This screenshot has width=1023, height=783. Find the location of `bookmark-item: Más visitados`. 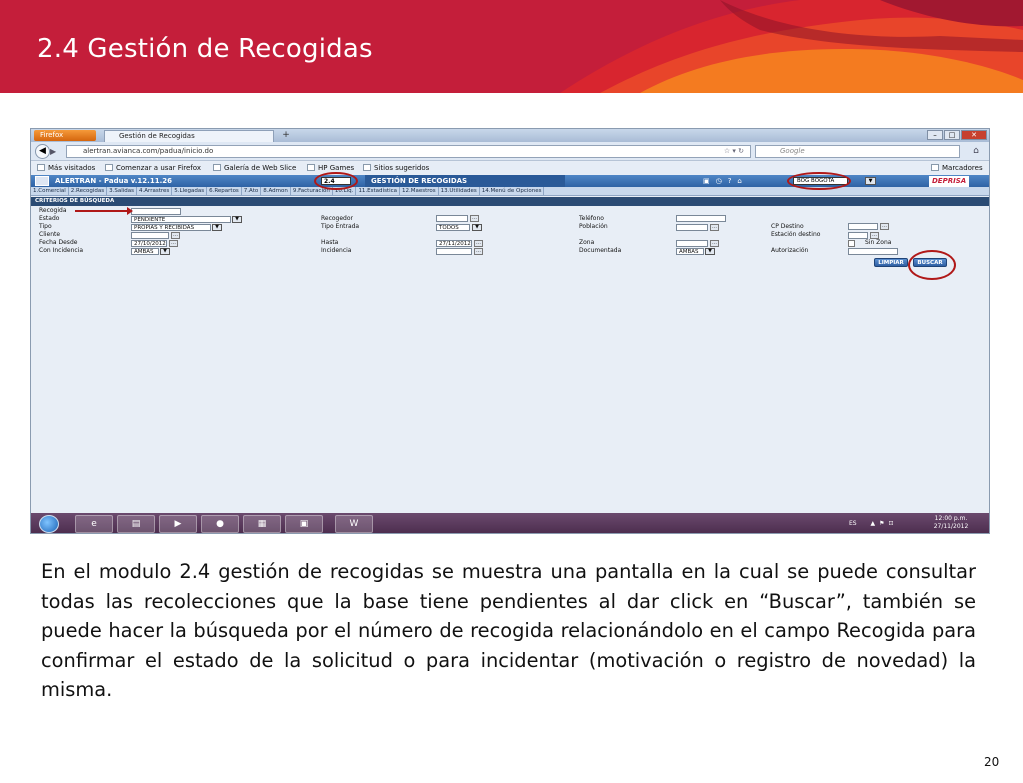

bookmark-item: Más visitados is located at coordinates (66, 168).